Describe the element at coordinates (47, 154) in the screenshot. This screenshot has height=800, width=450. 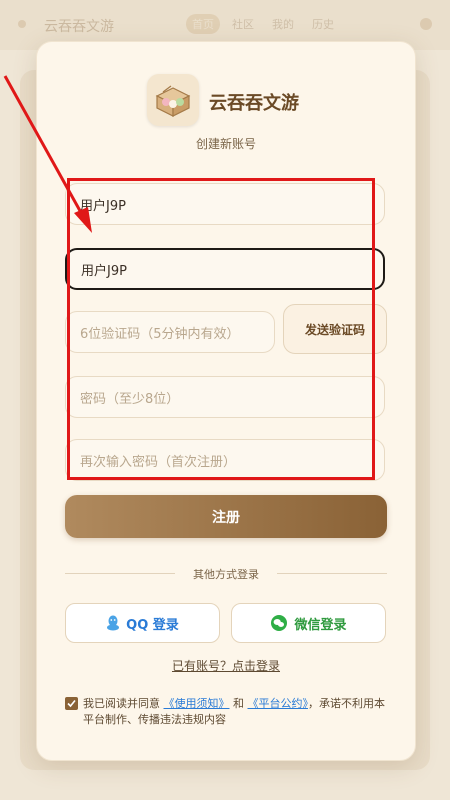
I see `annotation-arrow` at that location.